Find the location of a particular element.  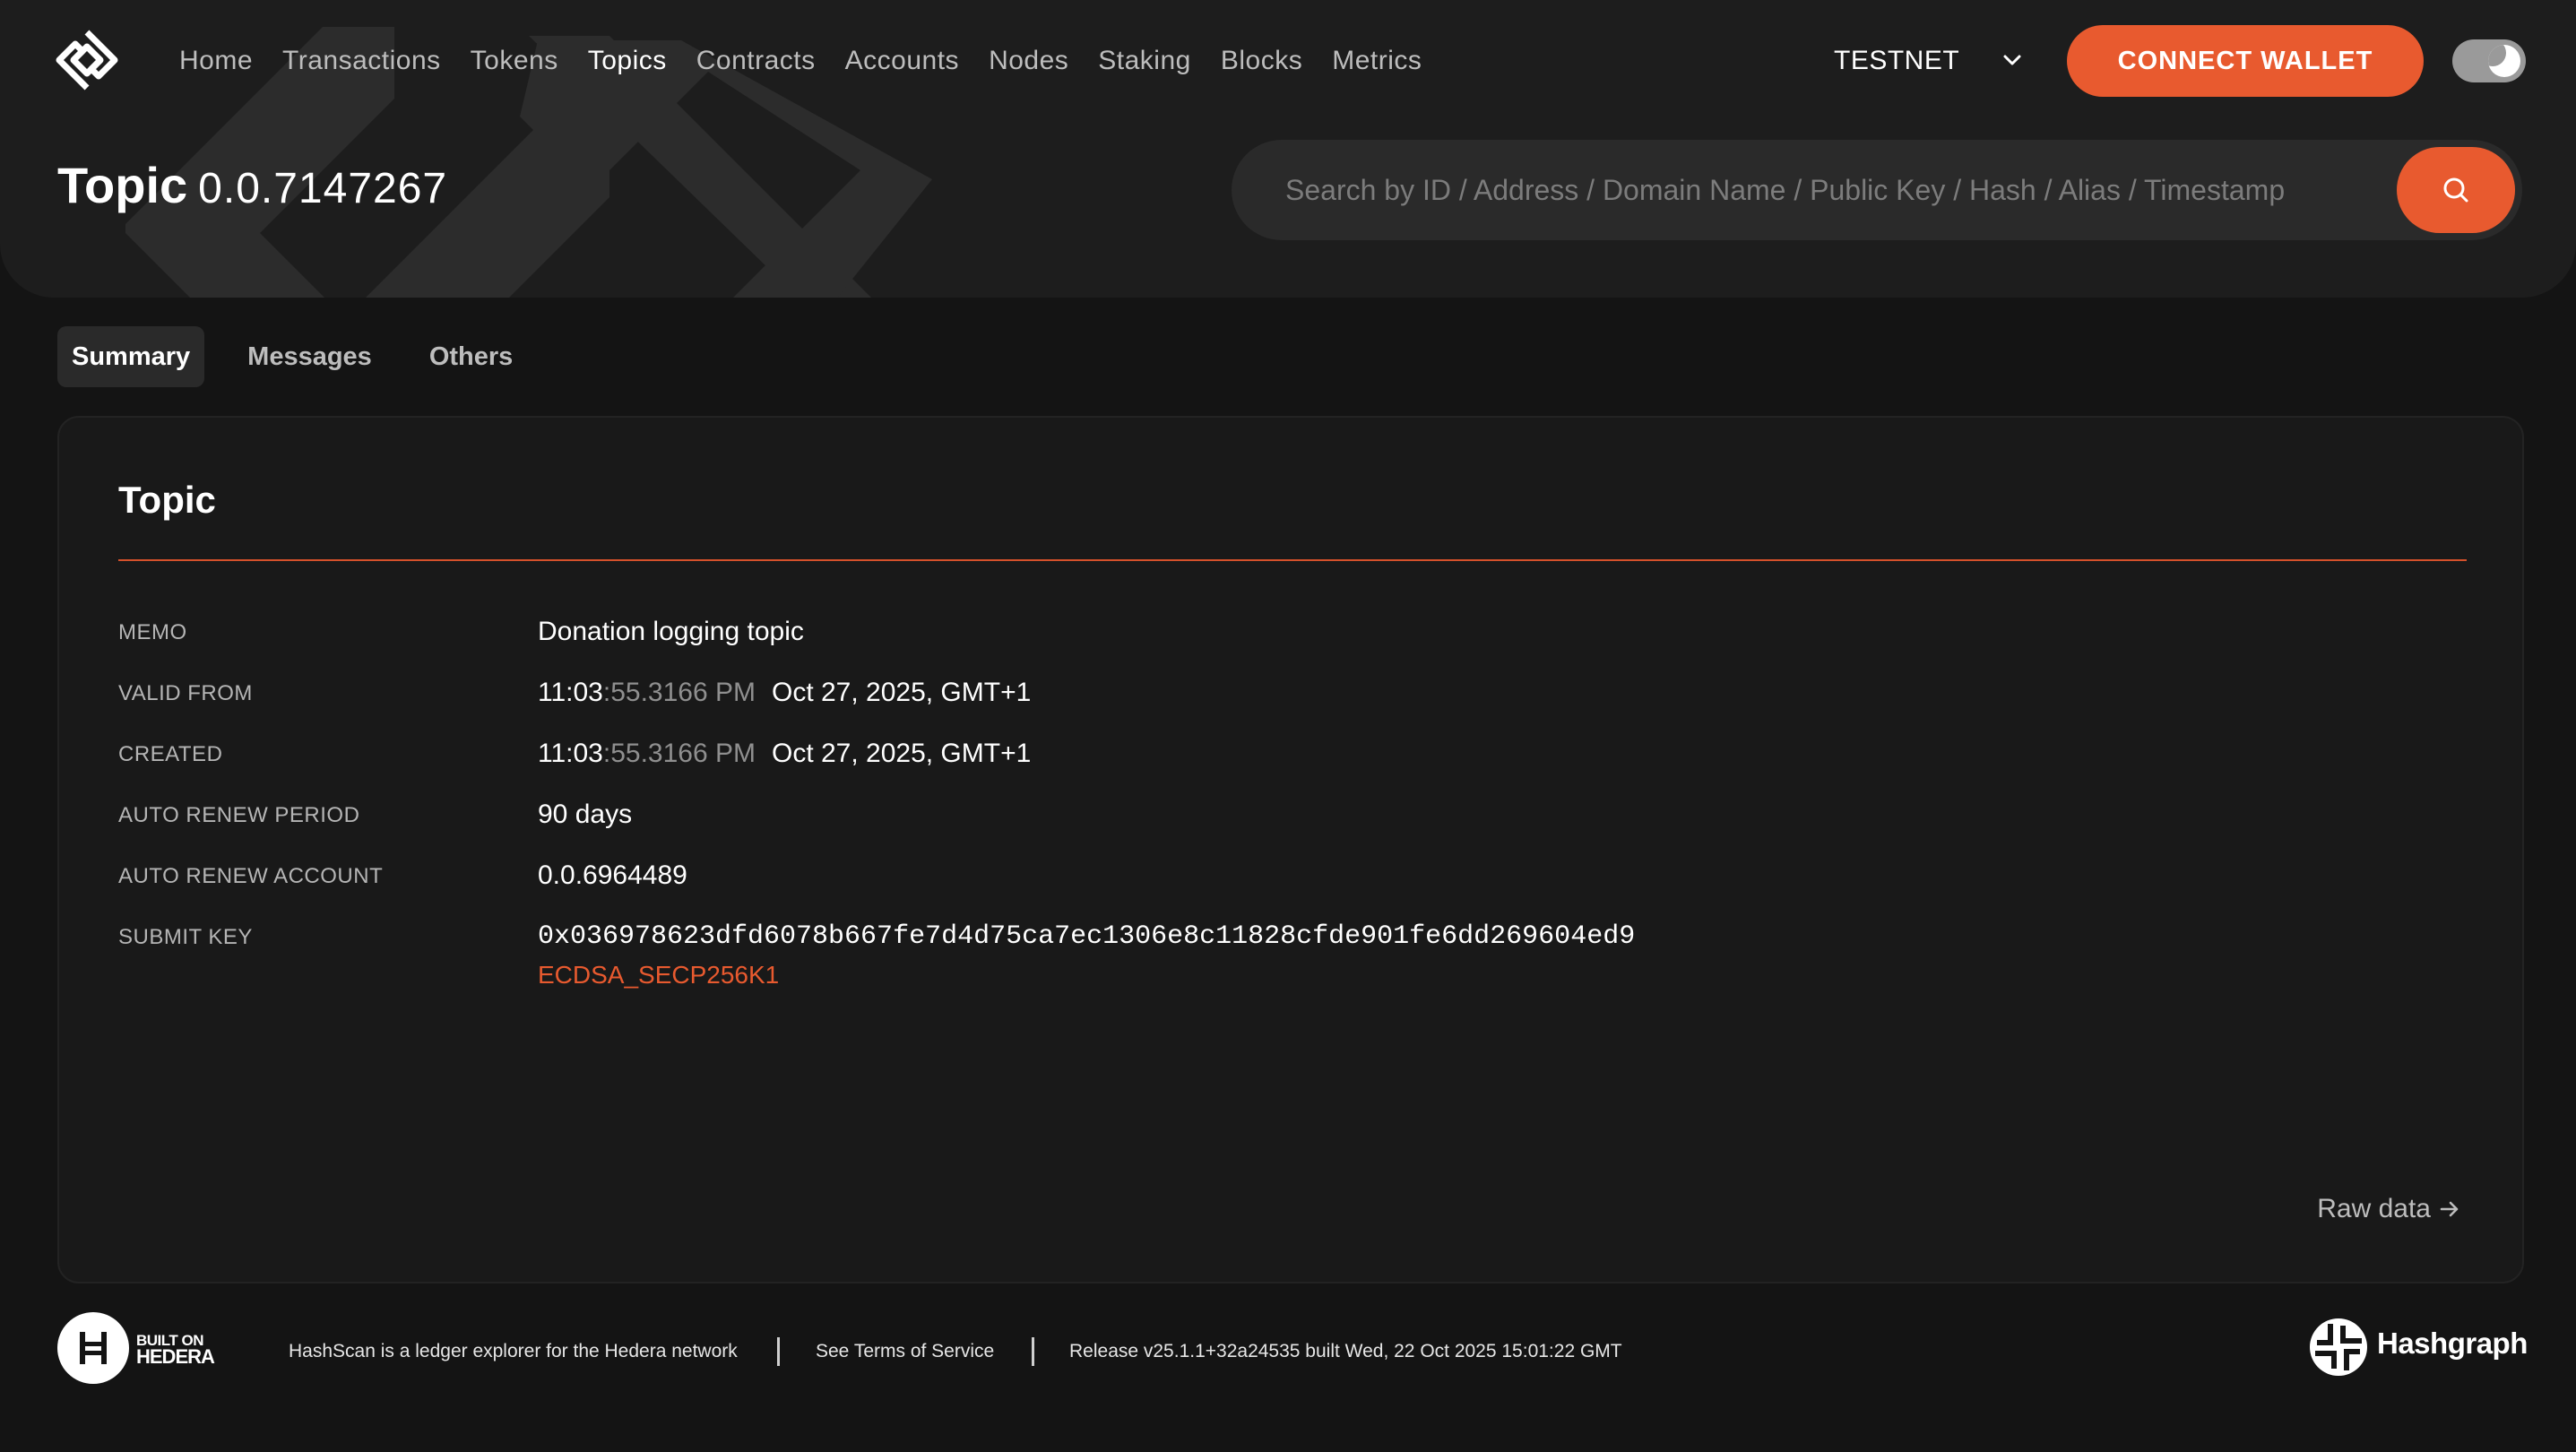

nav-blocks: Blocks is located at coordinates (1261, 60).